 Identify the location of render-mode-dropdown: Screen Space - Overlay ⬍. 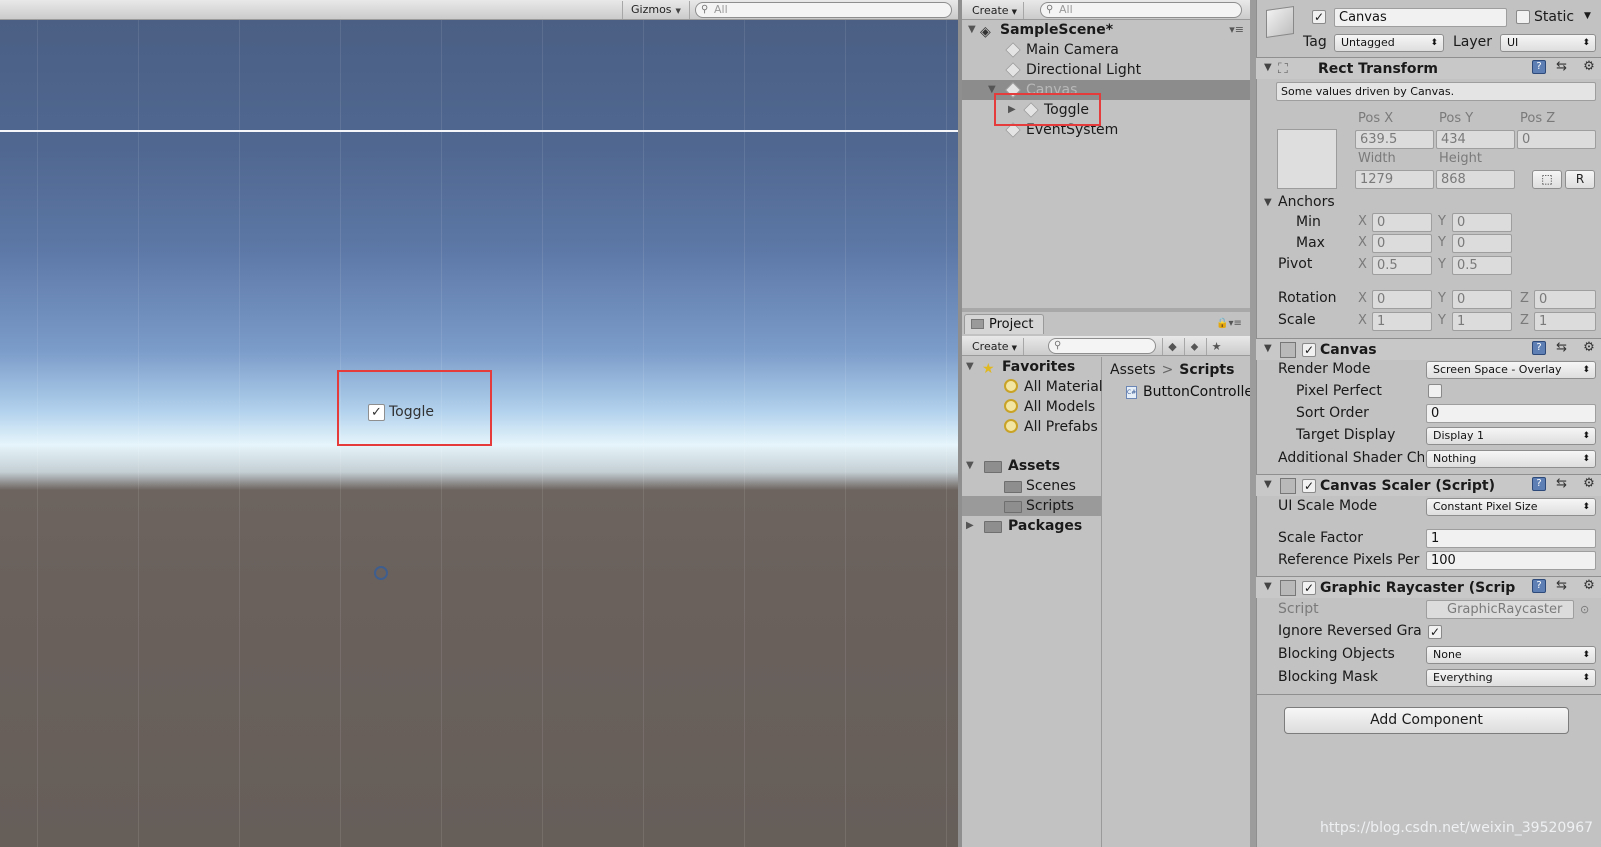
(1511, 370).